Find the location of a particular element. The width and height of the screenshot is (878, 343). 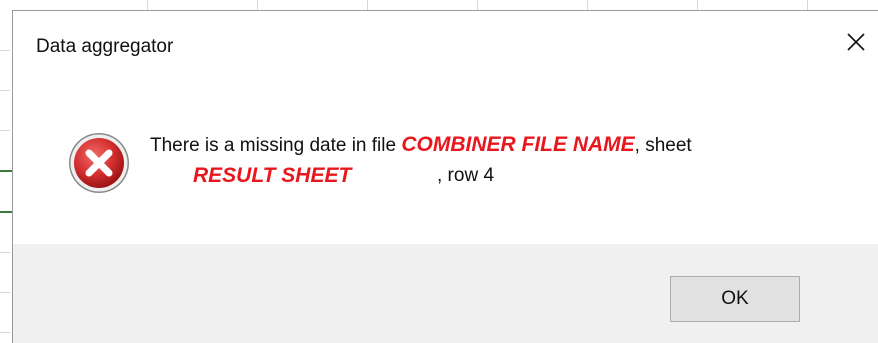

error-icon is located at coordinates (99, 163).